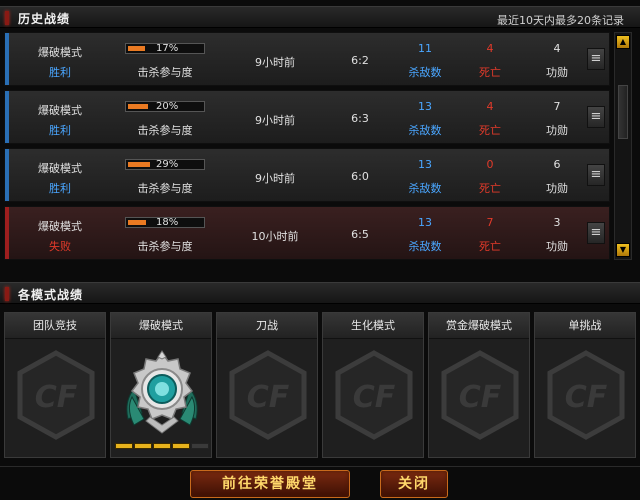 Image resolution: width=640 pixels, height=500 pixels. I want to click on row-time: 10小时前, so click(275, 236).